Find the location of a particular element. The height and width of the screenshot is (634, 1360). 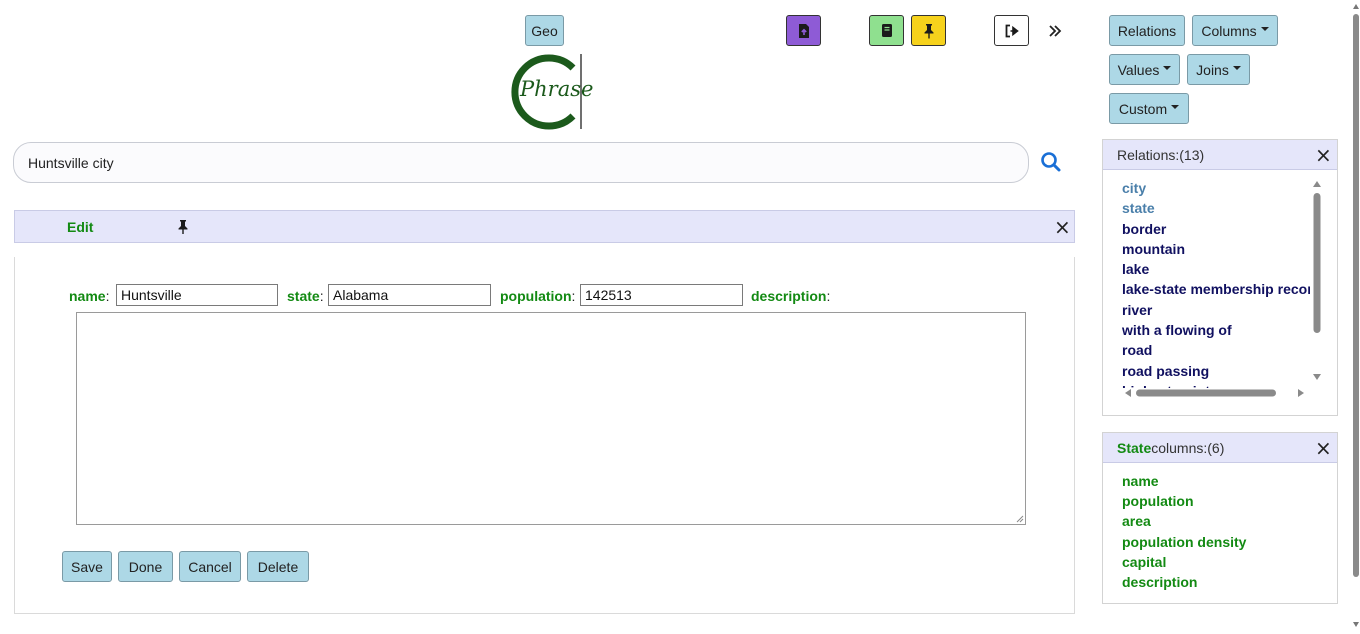

collapse-button is located at coordinates (1055, 31).